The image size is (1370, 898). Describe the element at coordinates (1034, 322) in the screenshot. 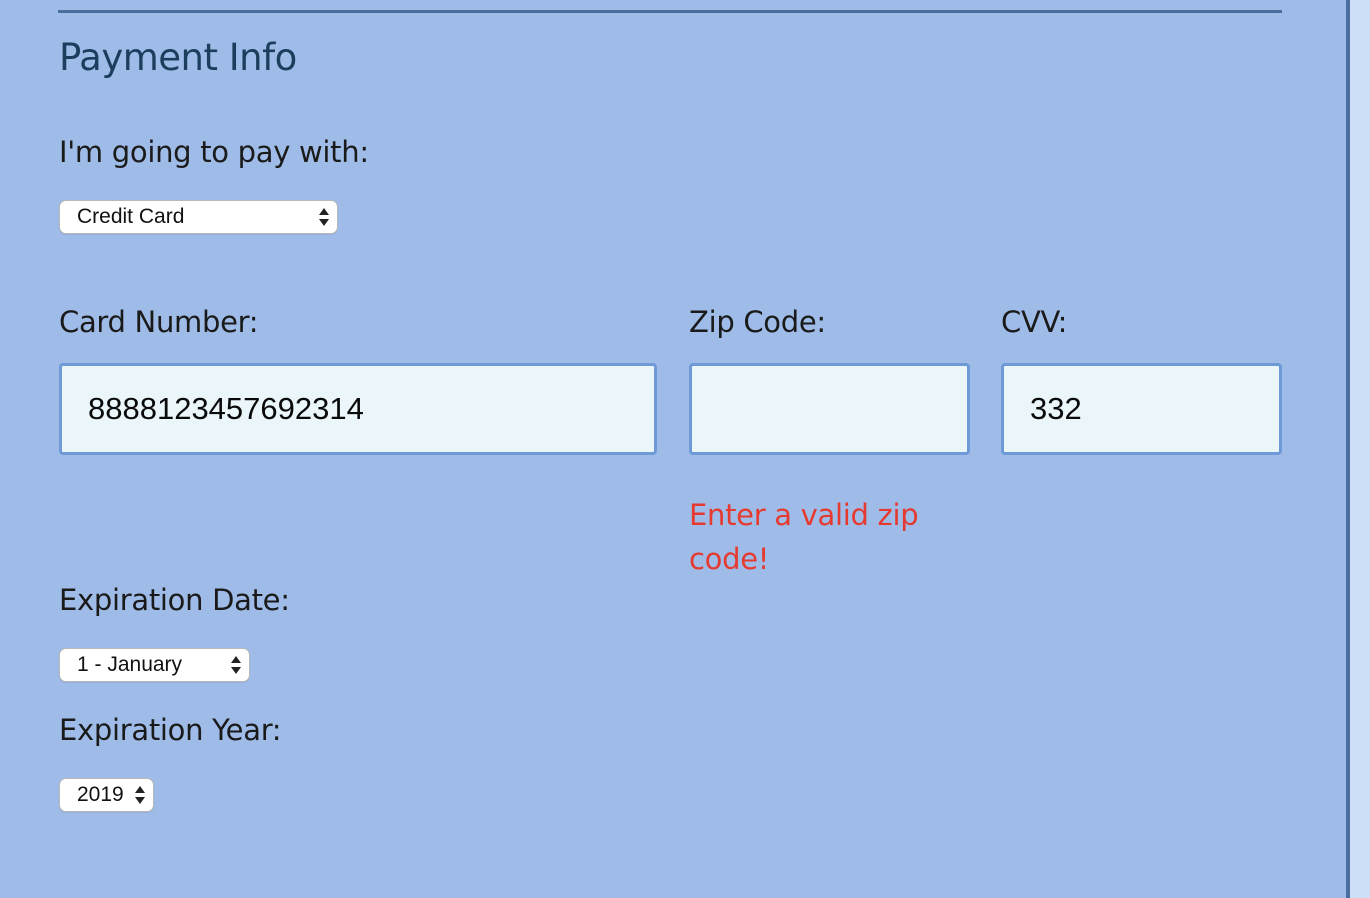

I see `cvv-label: CVV:` at that location.